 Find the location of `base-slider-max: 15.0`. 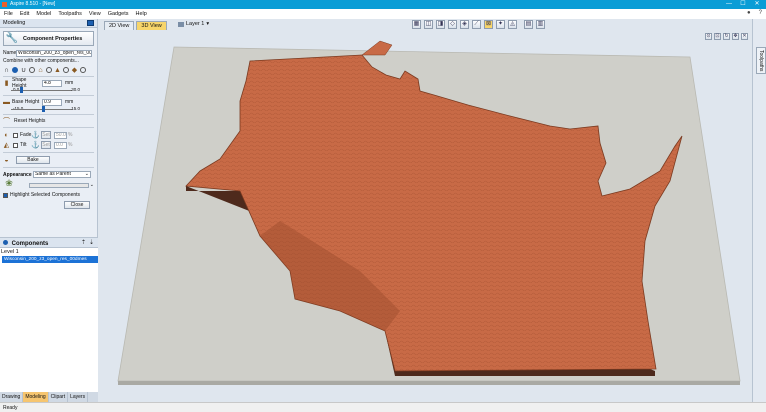

base-slider-max: 15.0 is located at coordinates (75, 108).